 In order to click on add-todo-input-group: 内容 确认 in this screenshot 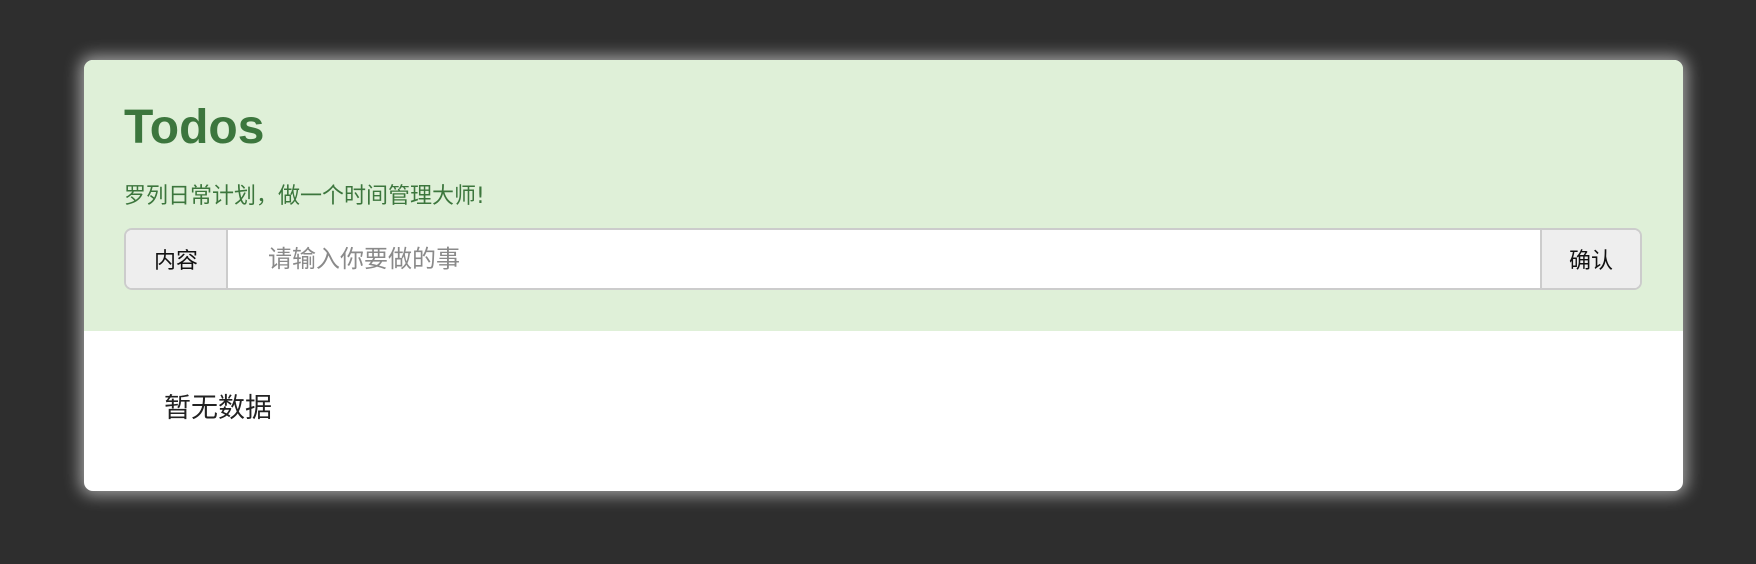, I will do `click(883, 259)`.